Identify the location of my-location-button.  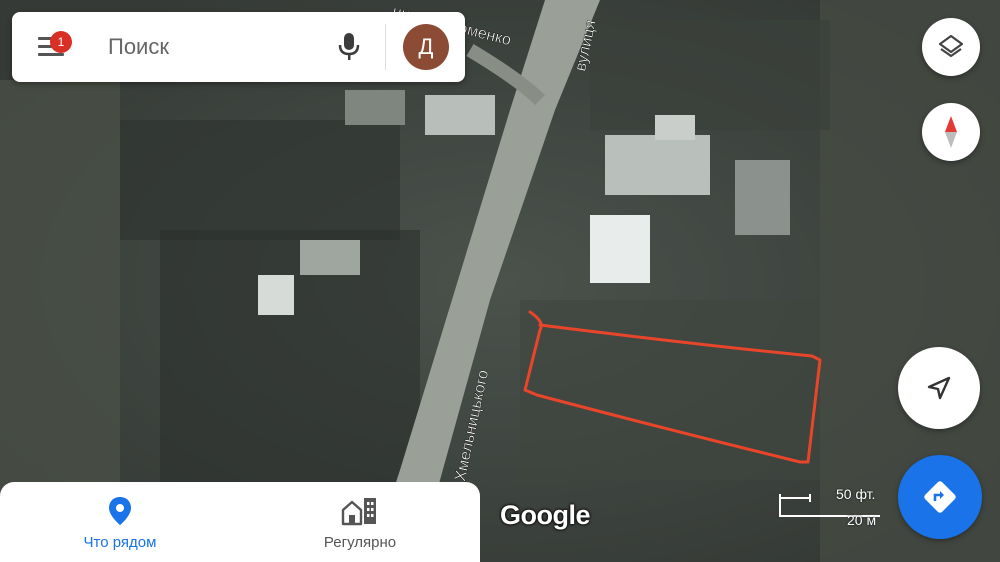
(939, 388).